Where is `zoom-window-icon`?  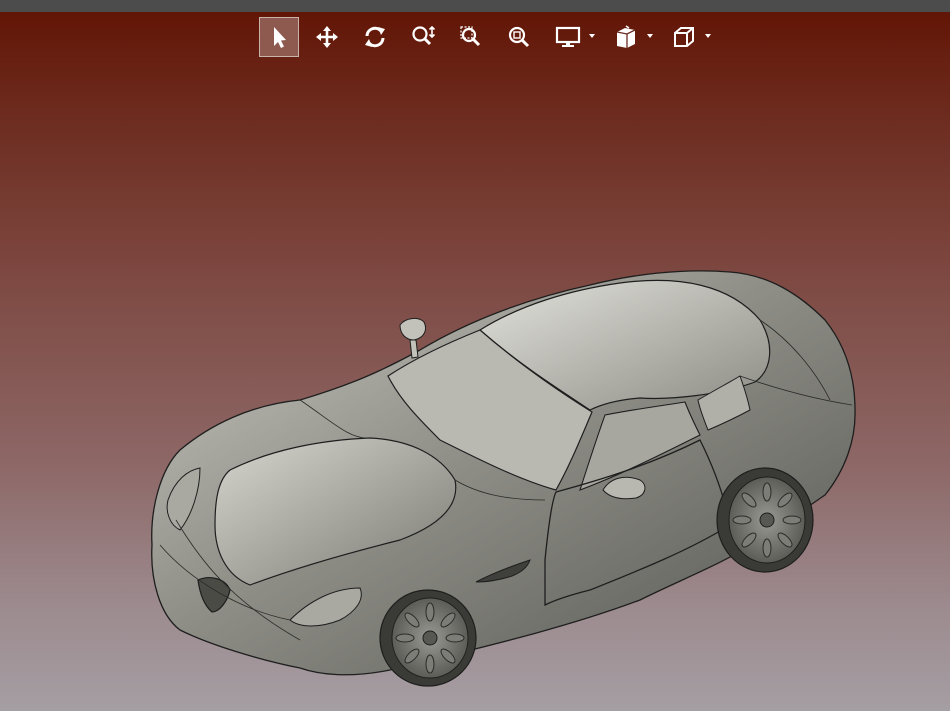
zoom-window-icon is located at coordinates (470, 36).